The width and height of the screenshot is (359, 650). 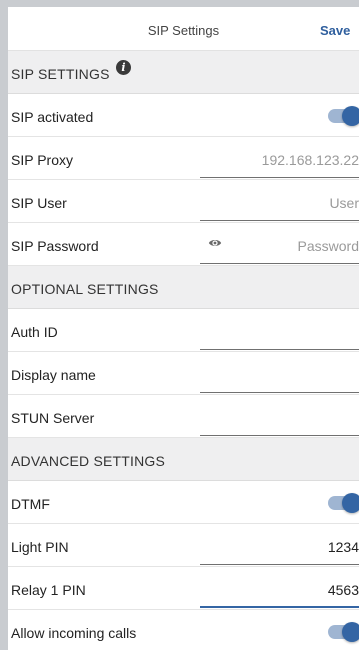 I want to click on page-title: SIP Settings, so click(x=183, y=30).